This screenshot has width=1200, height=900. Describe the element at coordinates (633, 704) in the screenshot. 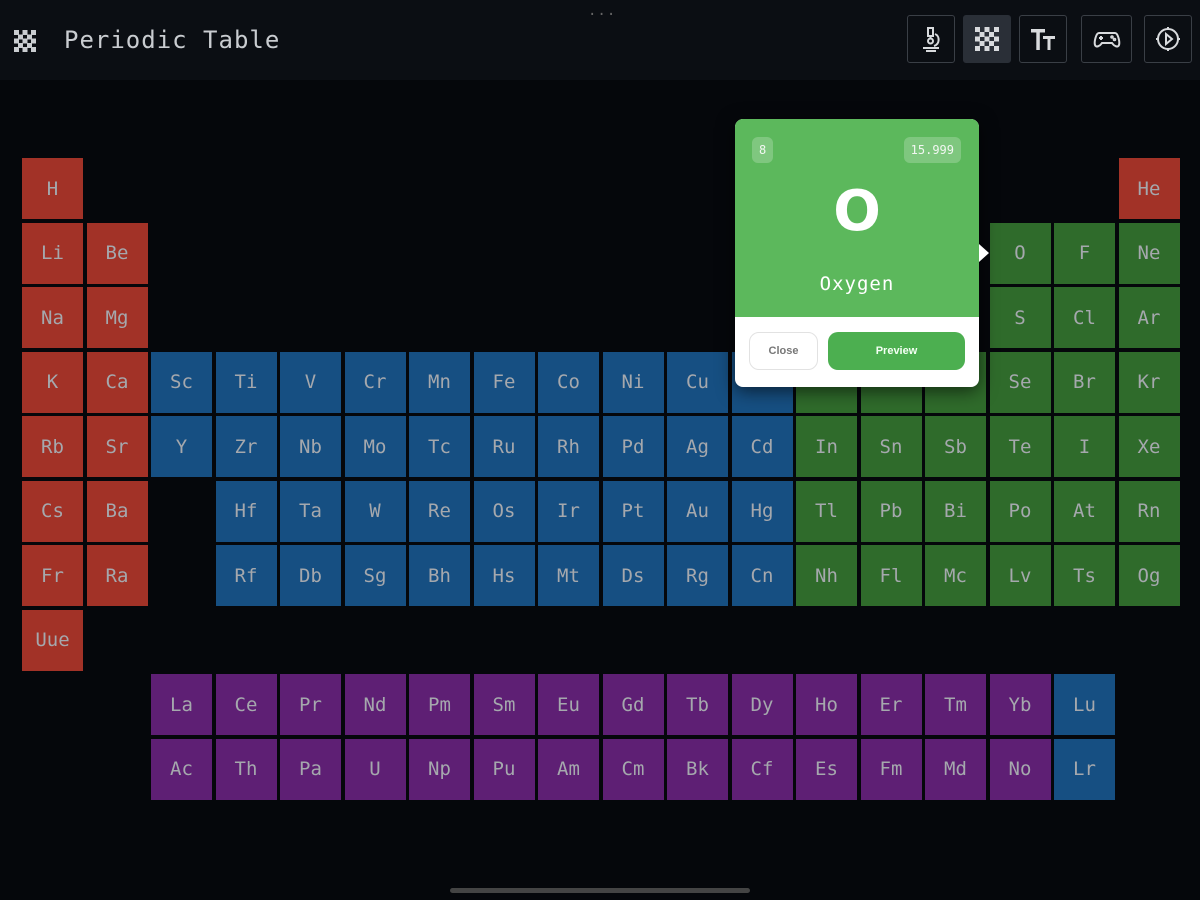

I see `element-tile: Gd` at that location.